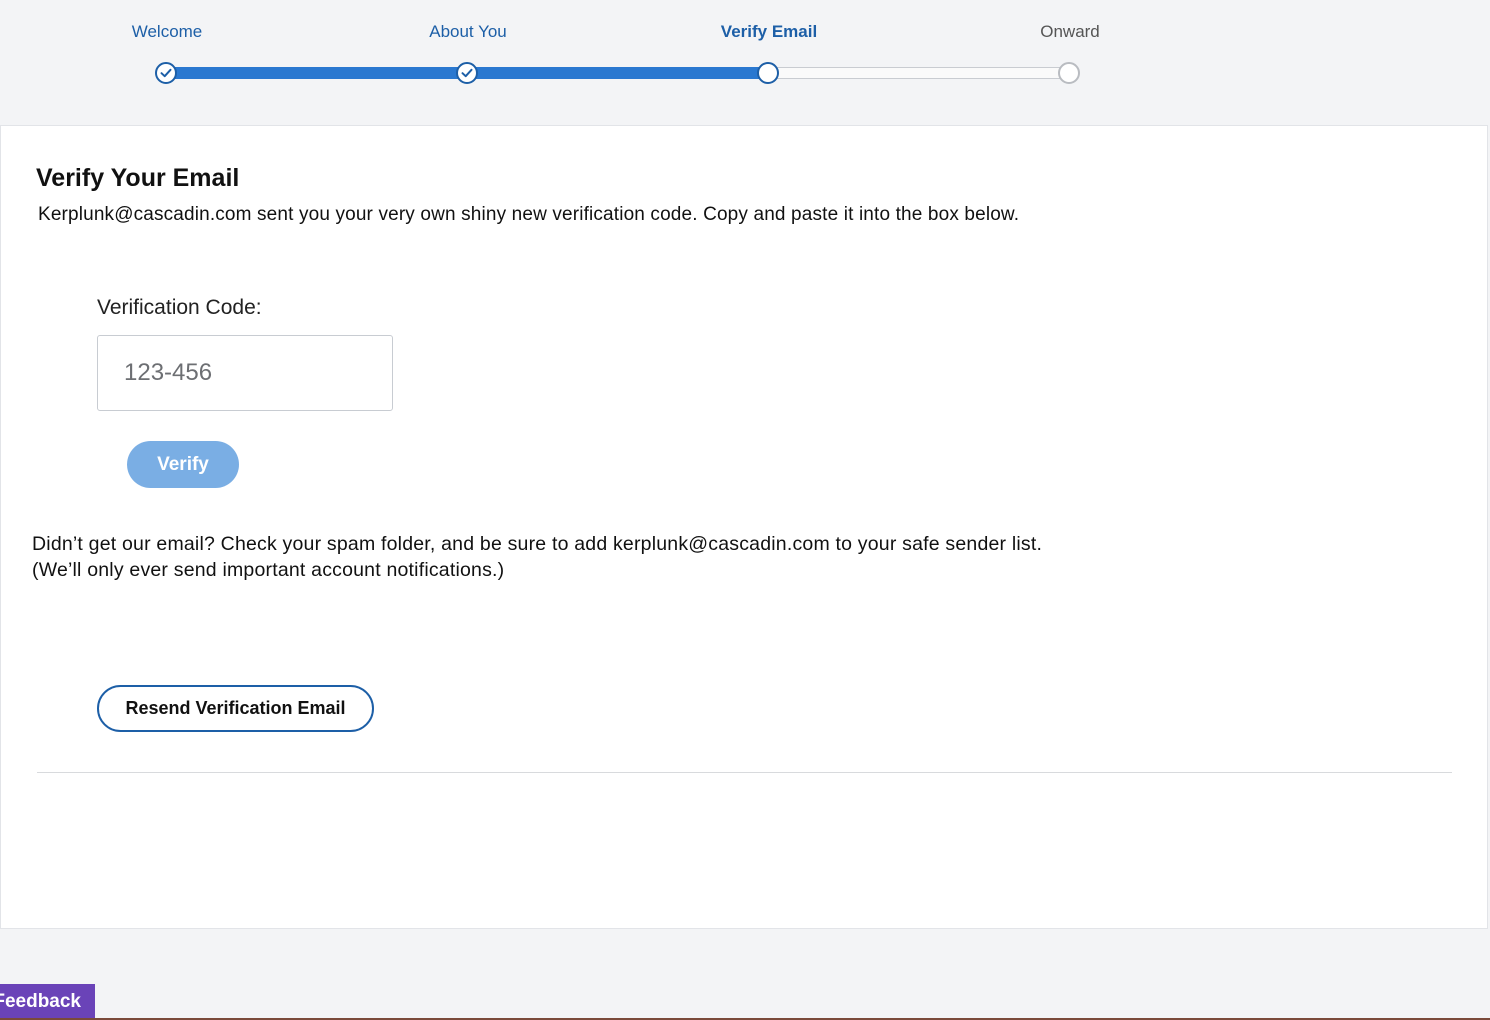  Describe the element at coordinates (245, 373) in the screenshot. I see `verification-code-input` at that location.